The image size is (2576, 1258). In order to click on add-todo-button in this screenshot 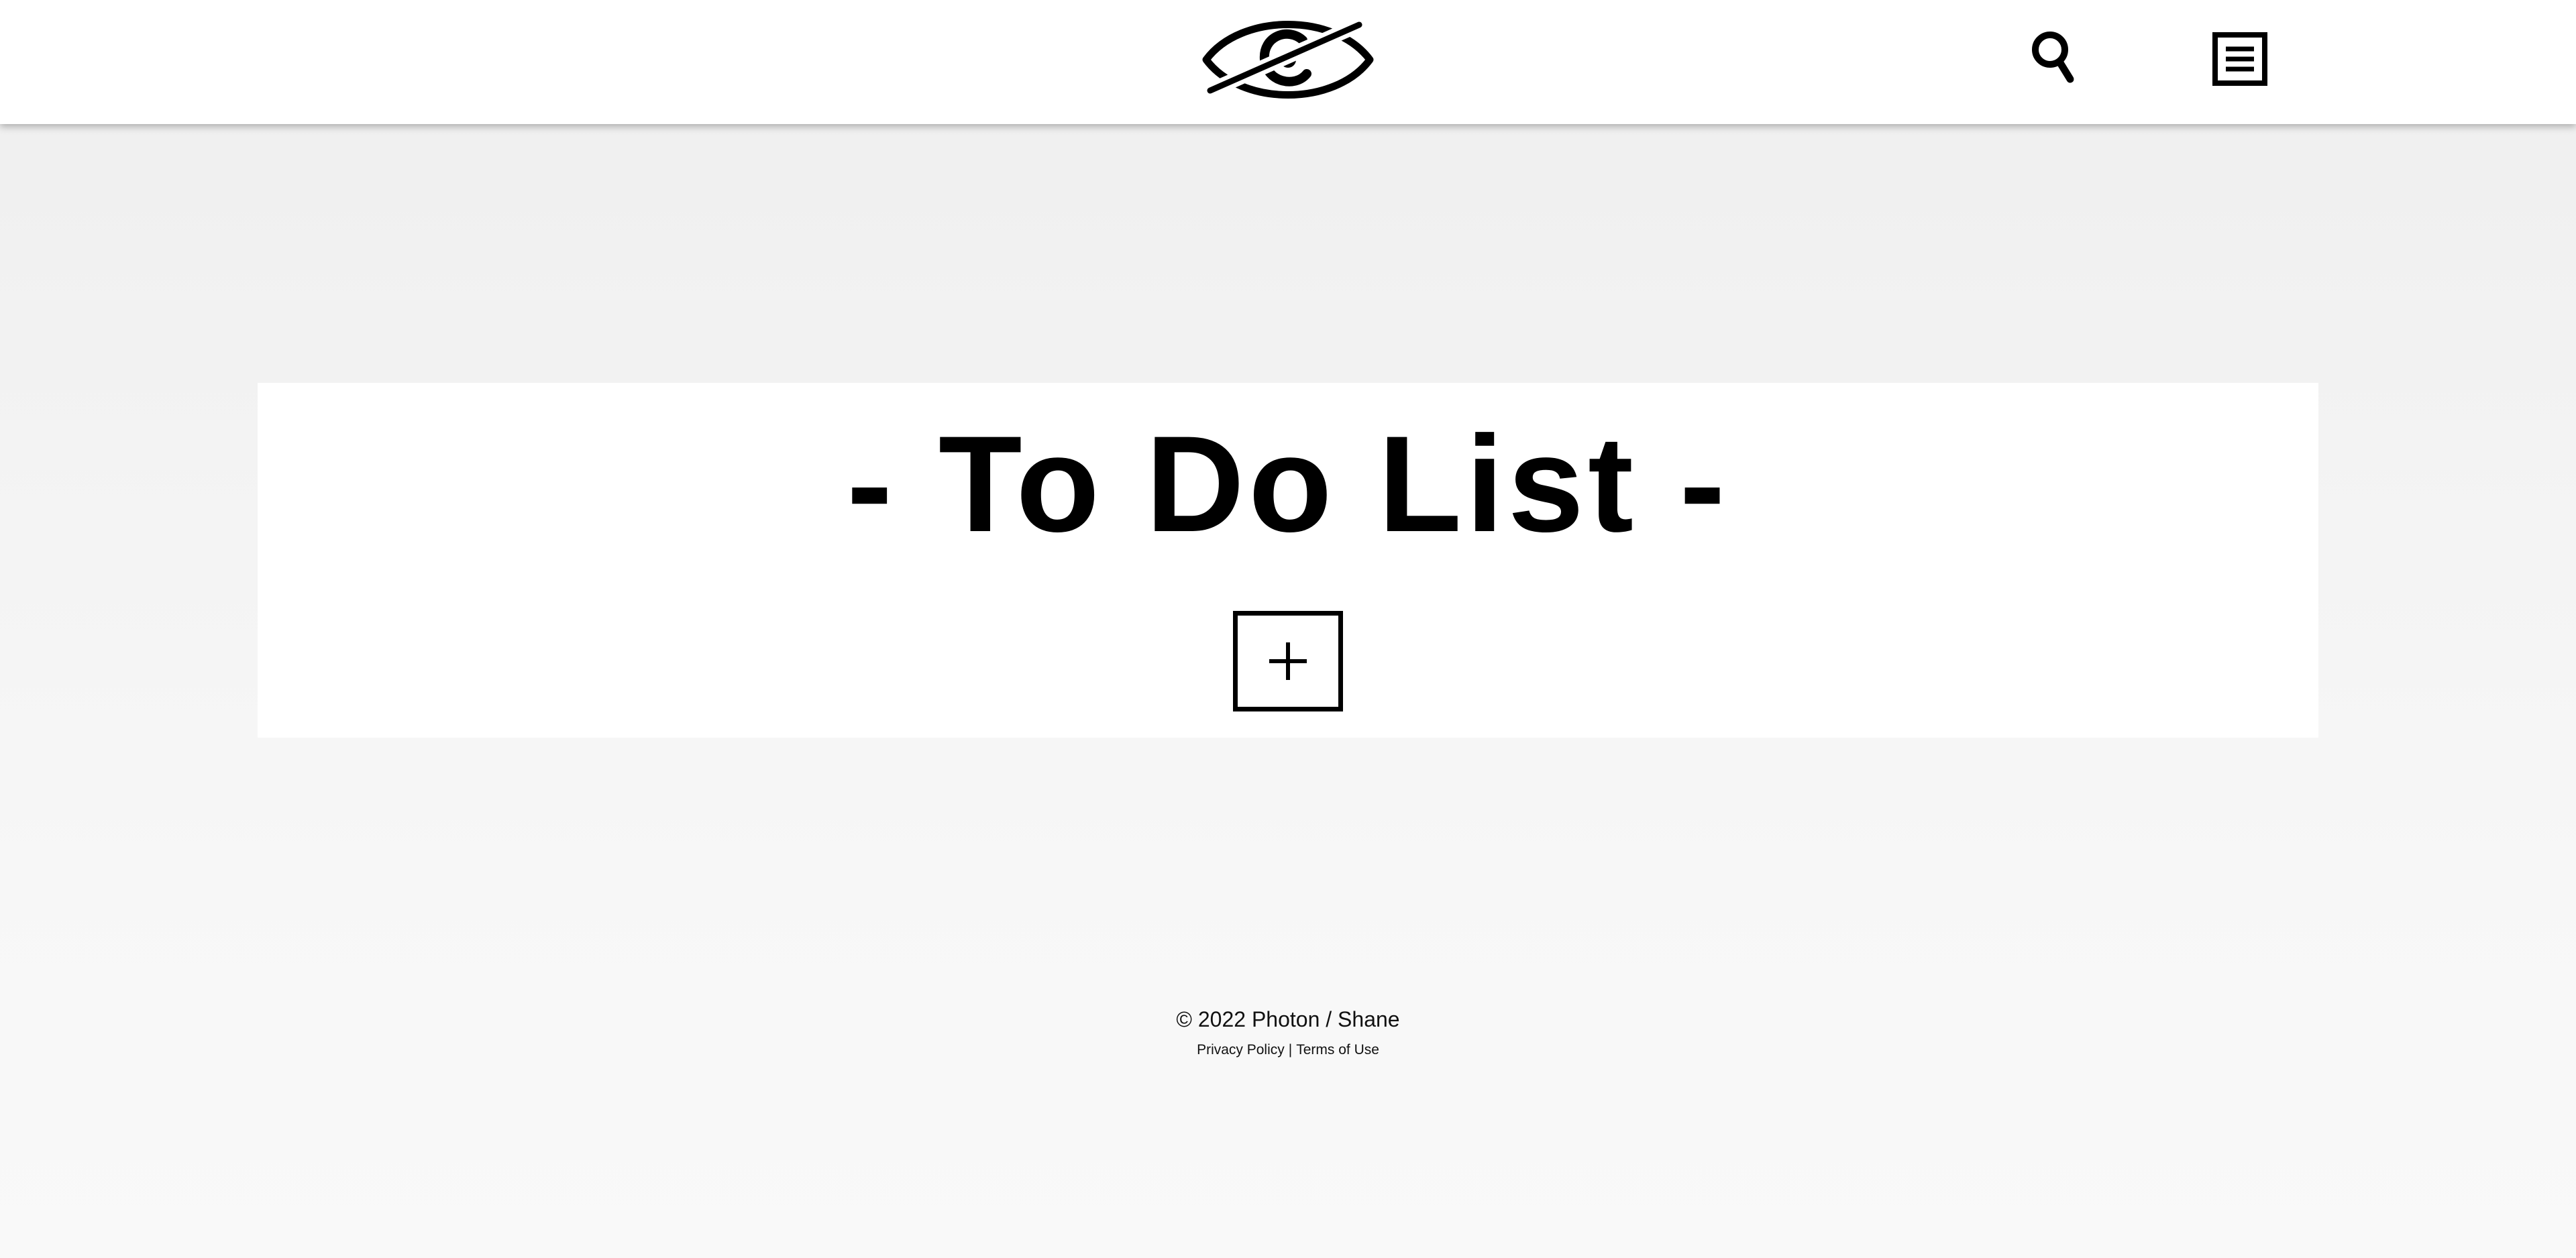, I will do `click(1288, 661)`.